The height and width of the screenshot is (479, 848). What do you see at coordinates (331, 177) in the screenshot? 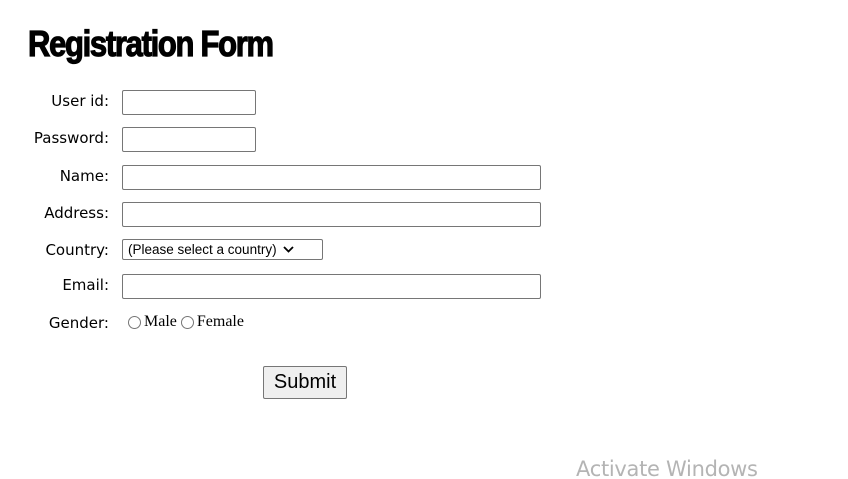
I see `name-input` at bounding box center [331, 177].